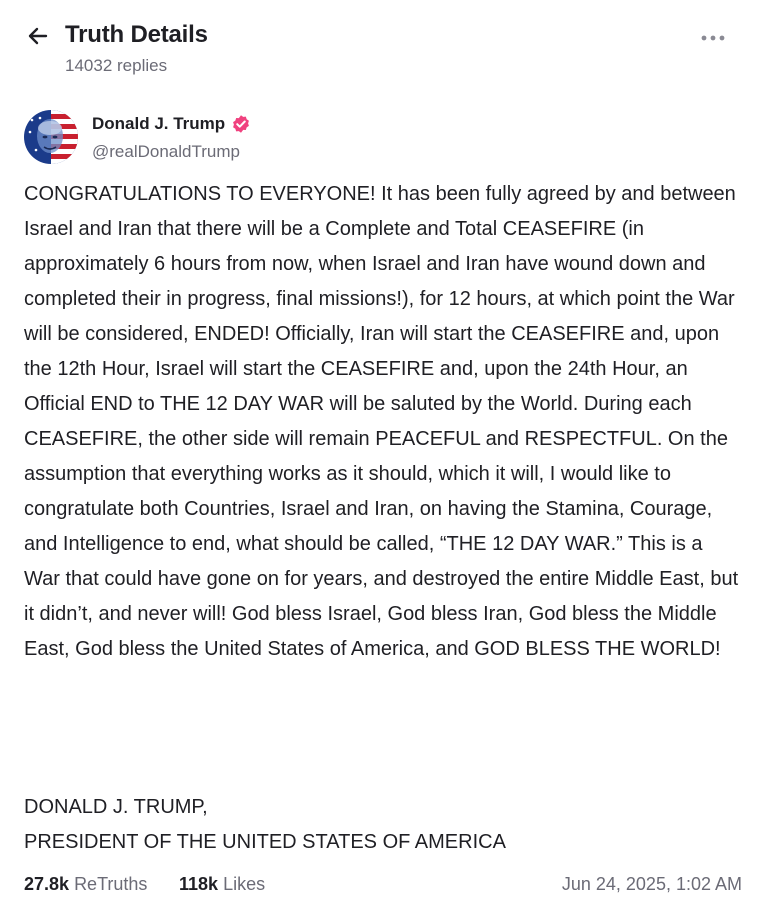  I want to click on more-options-button, so click(713, 38).